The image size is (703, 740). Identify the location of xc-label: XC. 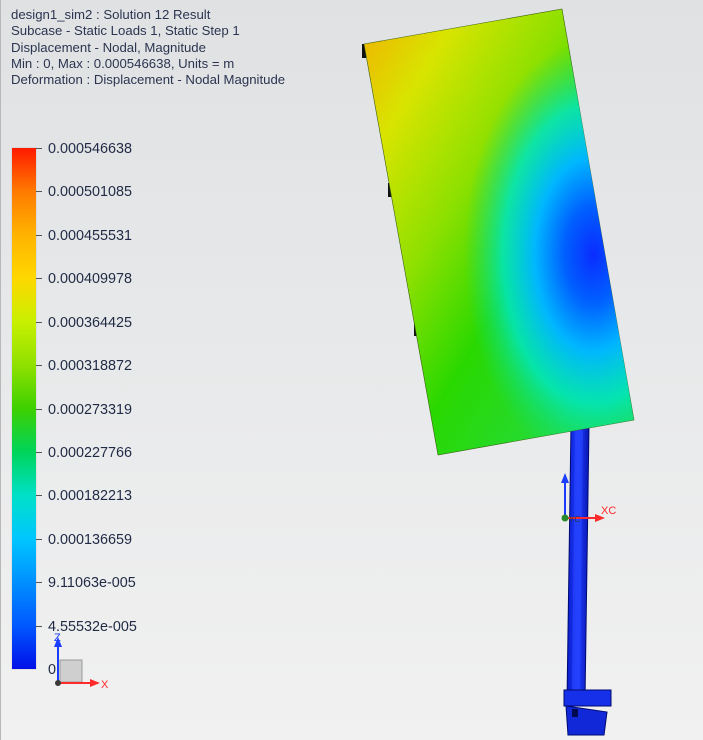
(608, 511).